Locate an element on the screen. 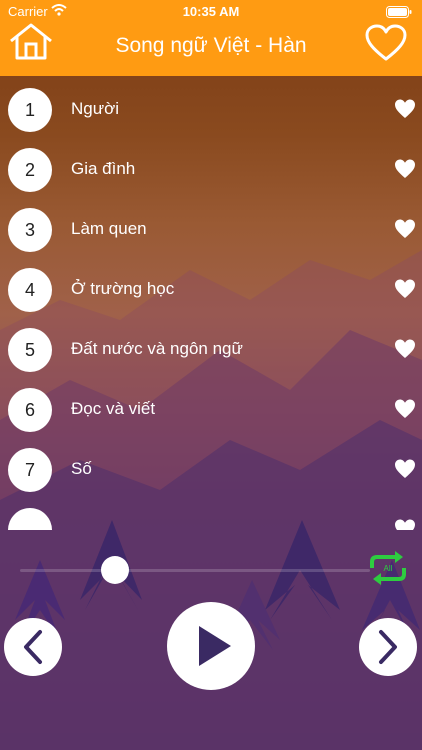 The height and width of the screenshot is (750, 422). lesson-title: Làm quen is located at coordinates (109, 228).